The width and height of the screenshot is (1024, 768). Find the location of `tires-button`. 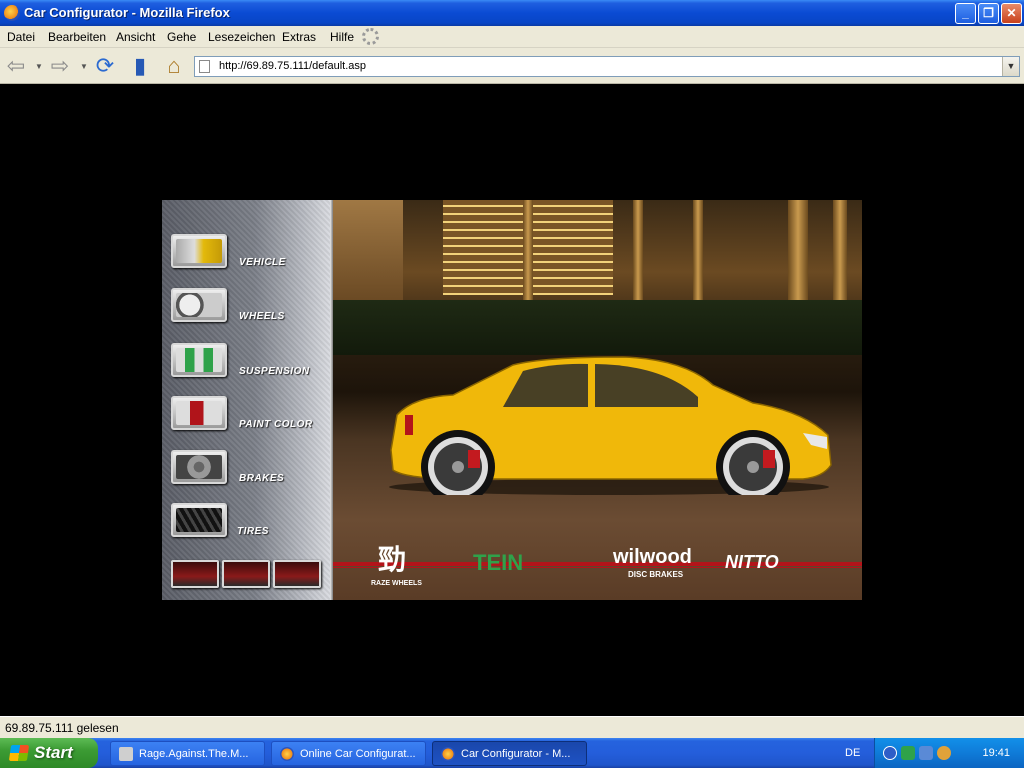

tires-button is located at coordinates (199, 520).